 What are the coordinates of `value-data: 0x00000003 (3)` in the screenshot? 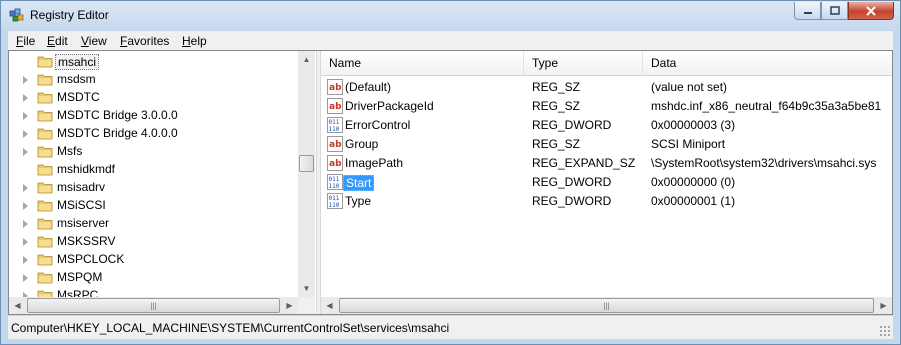 It's located at (693, 125).